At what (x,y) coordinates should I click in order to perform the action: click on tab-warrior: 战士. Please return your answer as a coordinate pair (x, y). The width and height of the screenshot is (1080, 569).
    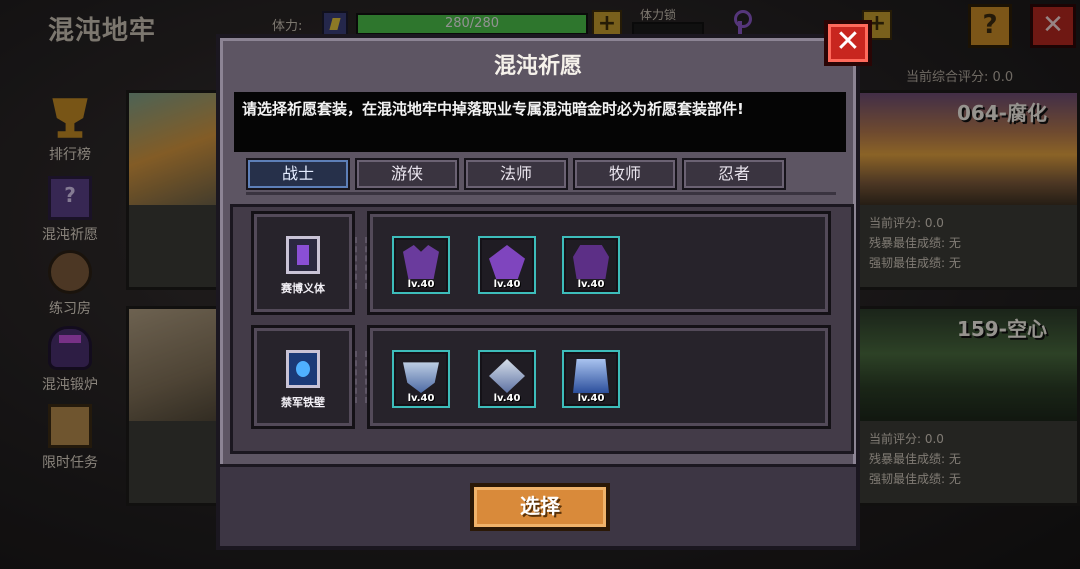
    Looking at the image, I should click on (298, 174).